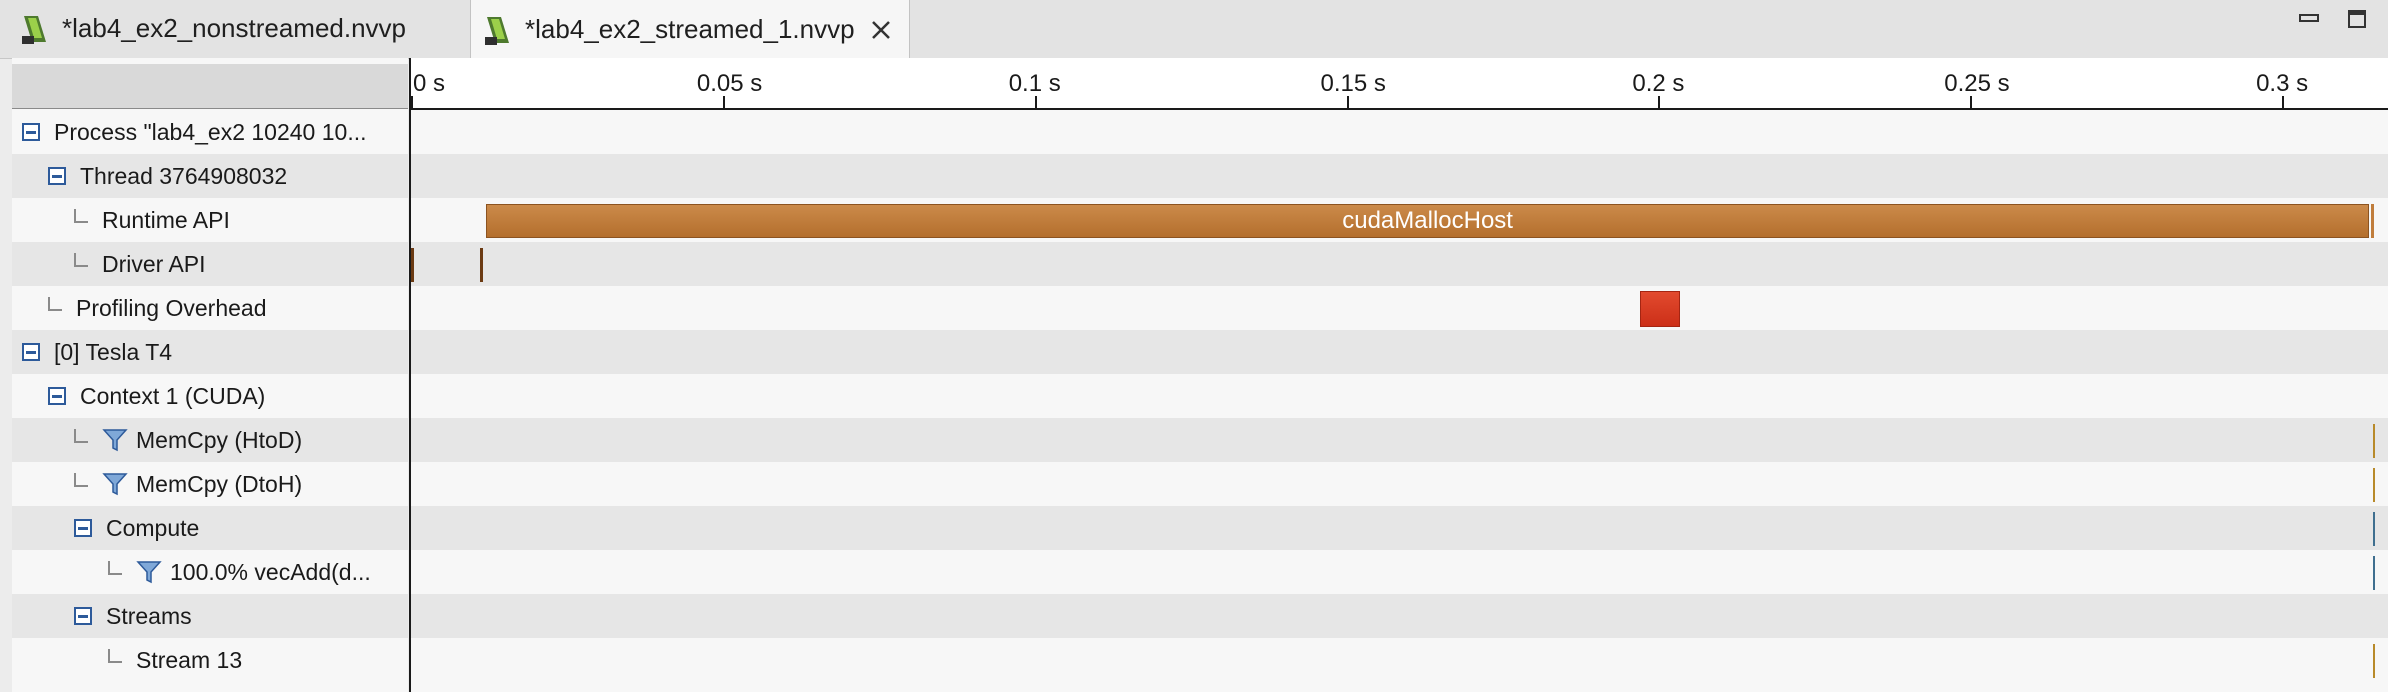 The width and height of the screenshot is (2388, 692). Describe the element at coordinates (1034, 83) in the screenshot. I see `ruler-tick-label: 0.1 s` at that location.